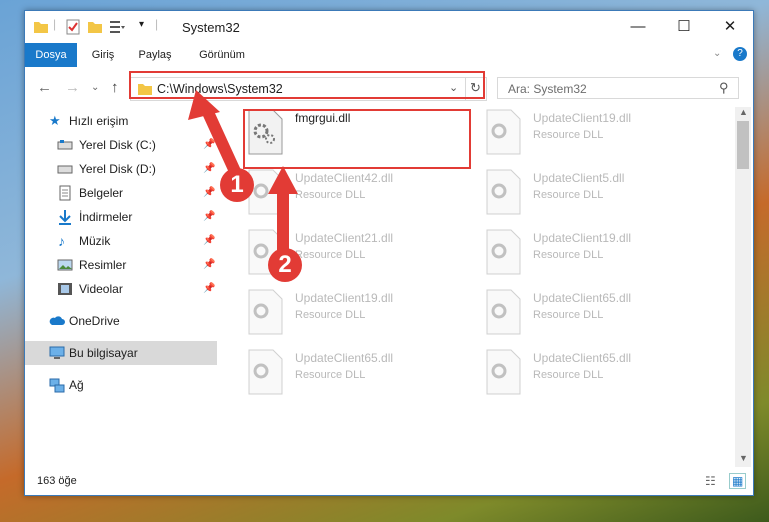  What do you see at coordinates (237, 185) in the screenshot?
I see `step-badge-1: 1` at bounding box center [237, 185].